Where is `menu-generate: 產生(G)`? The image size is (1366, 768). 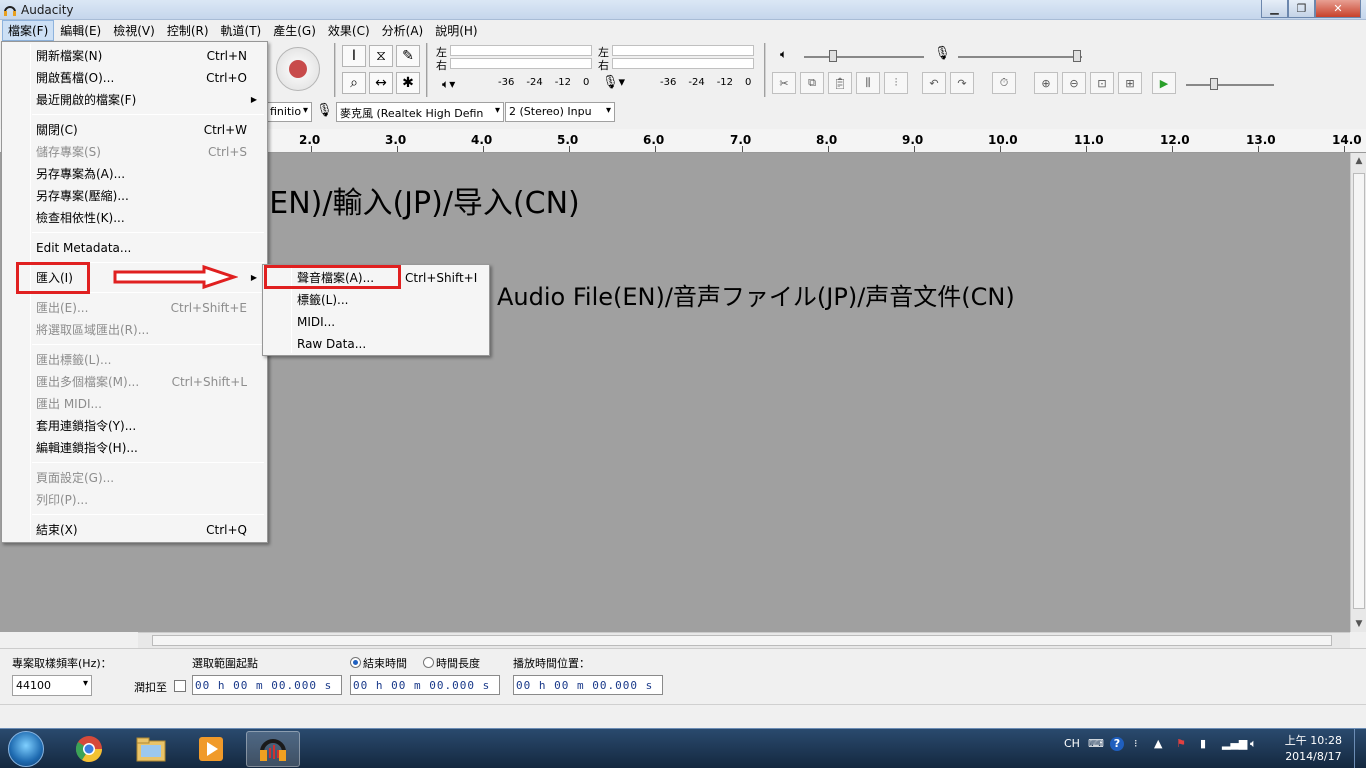 menu-generate: 產生(G) is located at coordinates (294, 30).